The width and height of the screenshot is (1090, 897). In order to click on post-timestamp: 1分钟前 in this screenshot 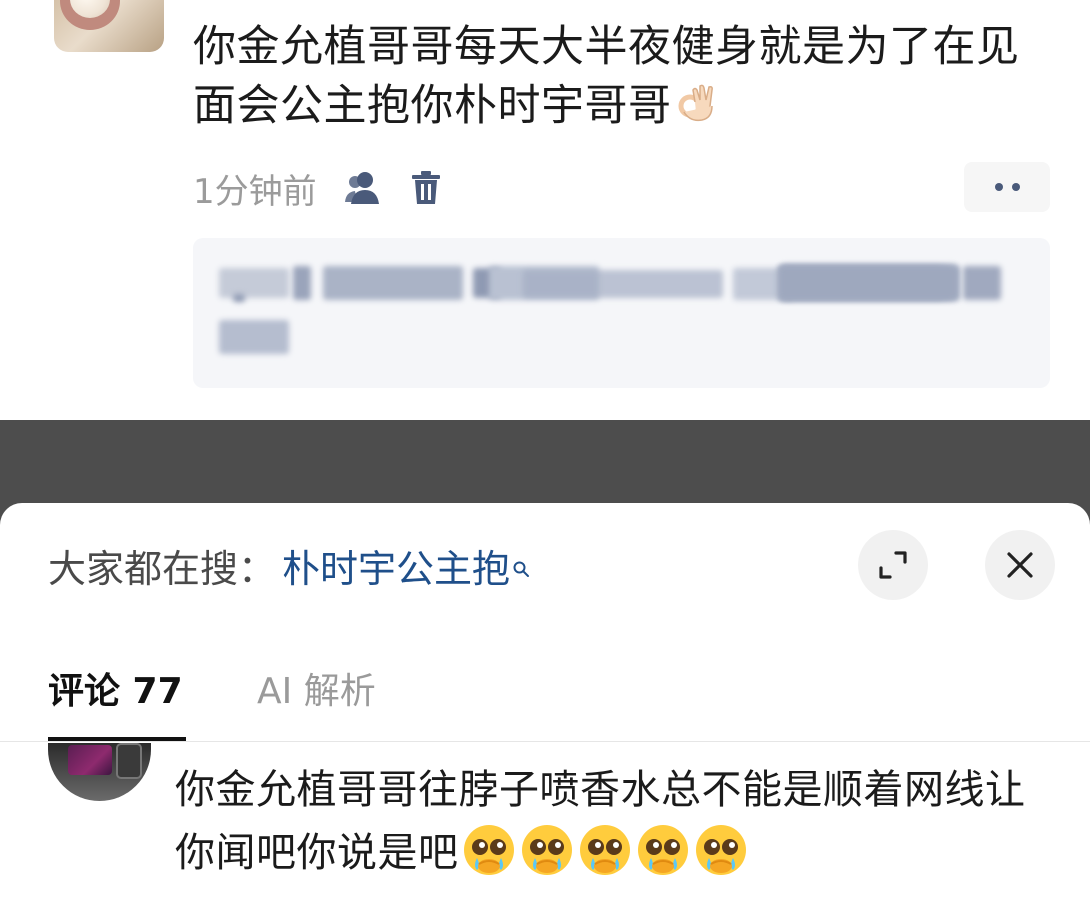, I will do `click(255, 191)`.